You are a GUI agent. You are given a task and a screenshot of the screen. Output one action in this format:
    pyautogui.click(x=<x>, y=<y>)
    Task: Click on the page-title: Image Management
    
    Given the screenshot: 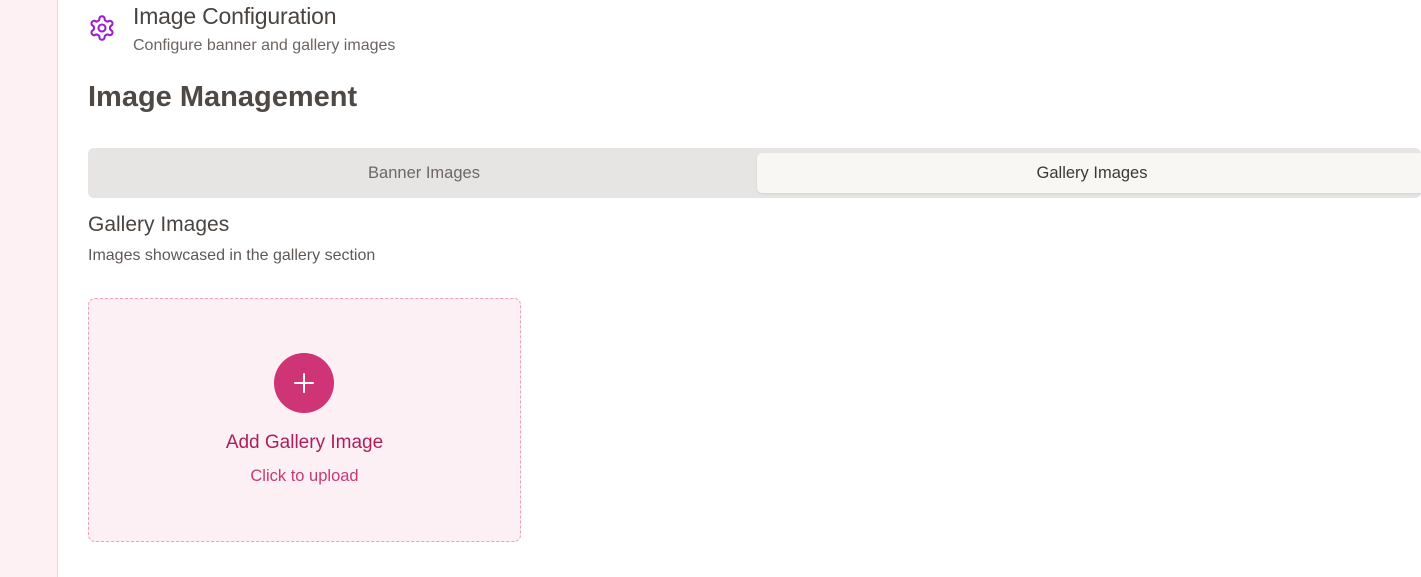 What is the action you would take?
    pyautogui.click(x=223, y=97)
    